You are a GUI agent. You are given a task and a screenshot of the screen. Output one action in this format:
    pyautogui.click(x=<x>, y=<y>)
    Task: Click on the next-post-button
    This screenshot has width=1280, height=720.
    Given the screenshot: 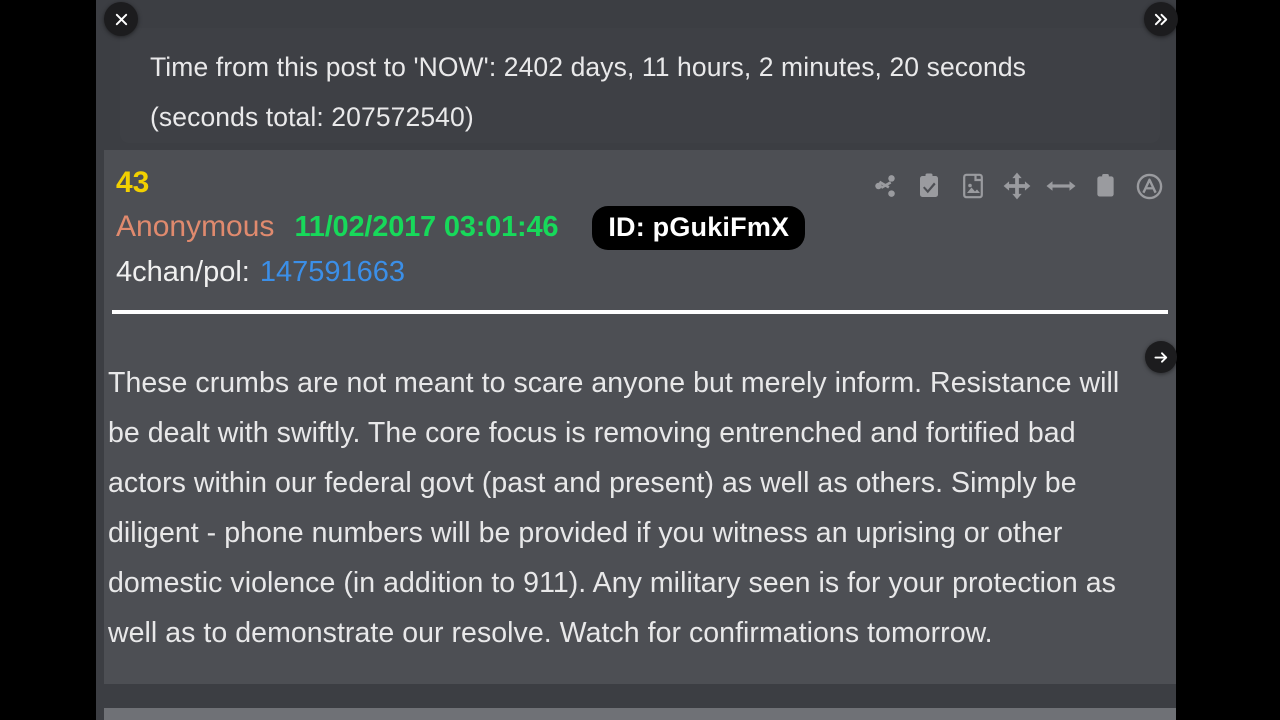 What is the action you would take?
    pyautogui.click(x=1161, y=19)
    